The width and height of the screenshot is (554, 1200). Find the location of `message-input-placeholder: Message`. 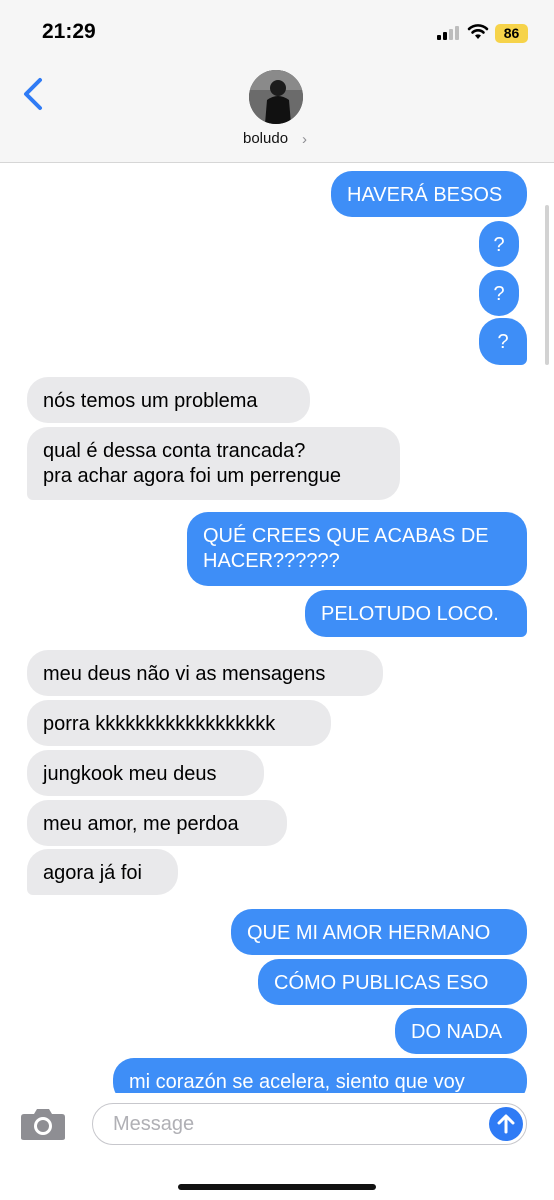

message-input-placeholder: Message is located at coordinates (154, 1124).